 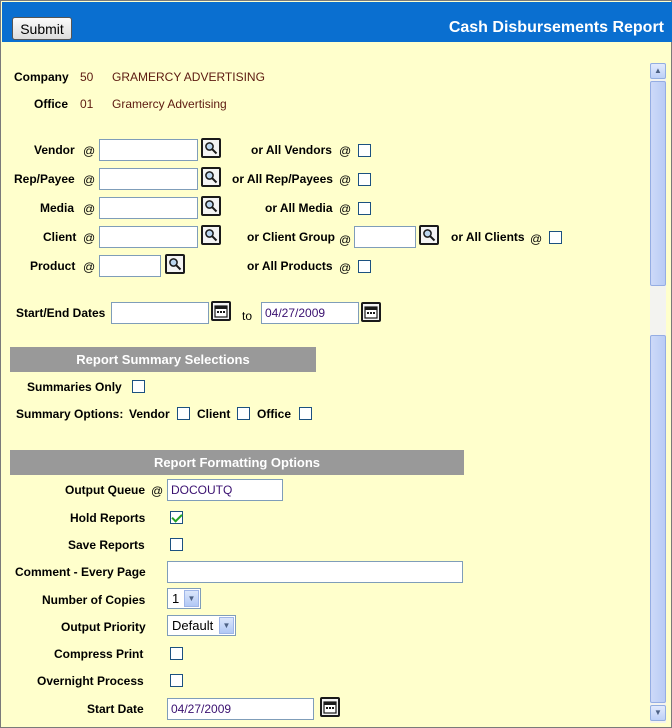 What do you see at coordinates (315, 572) in the screenshot?
I see `comment-input` at bounding box center [315, 572].